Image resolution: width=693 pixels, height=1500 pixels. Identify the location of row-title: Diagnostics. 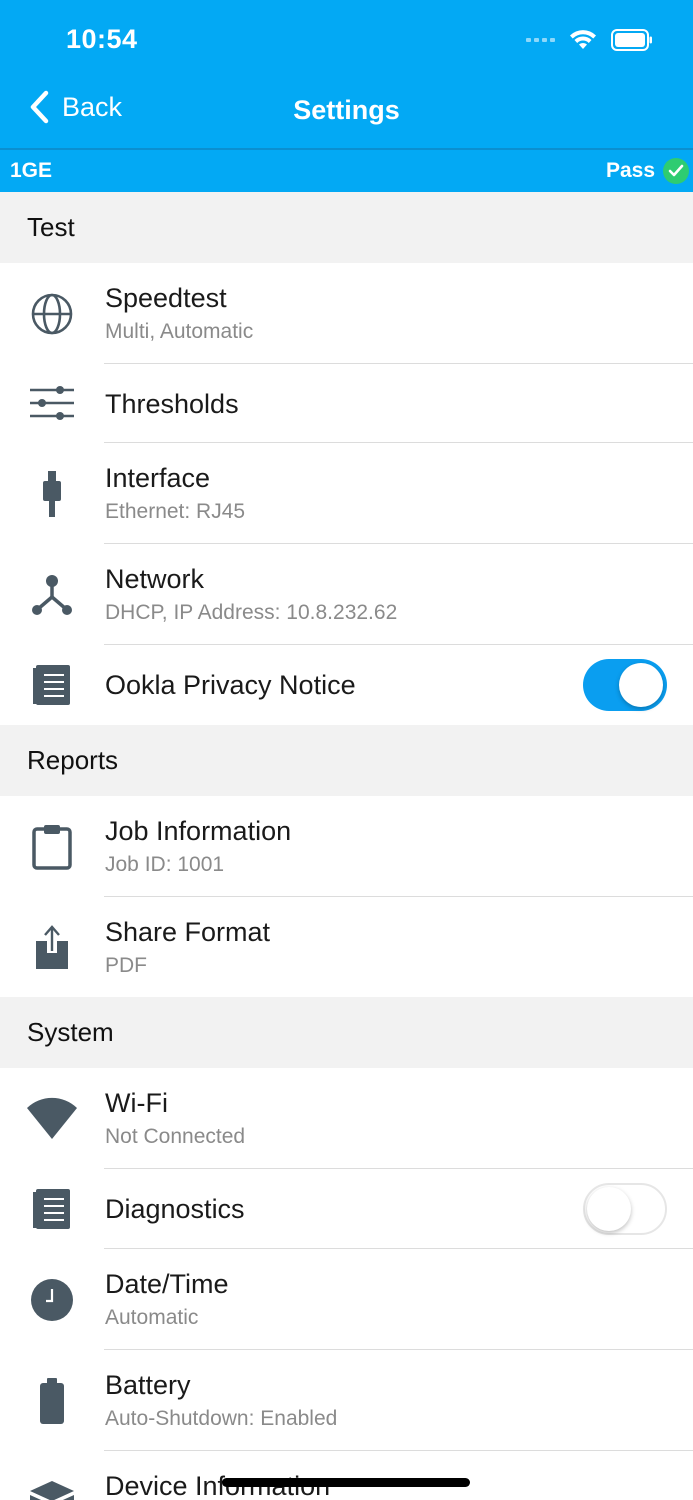
(175, 1209).